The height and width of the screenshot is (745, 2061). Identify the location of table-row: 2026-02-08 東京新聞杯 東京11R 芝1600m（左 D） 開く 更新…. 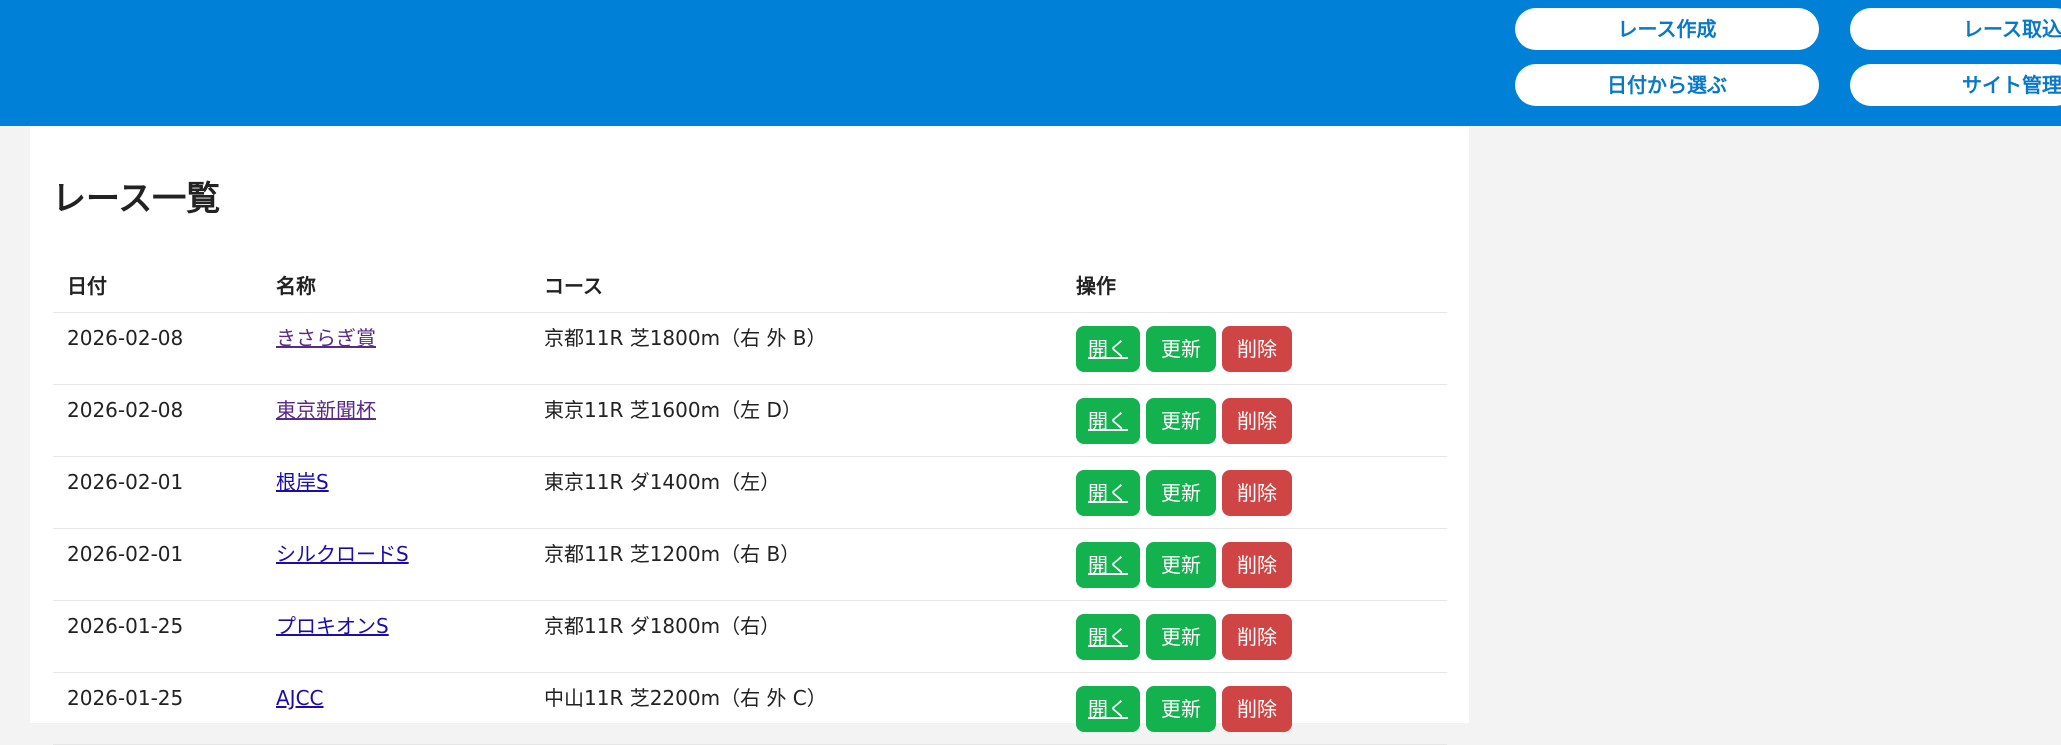
(750, 421).